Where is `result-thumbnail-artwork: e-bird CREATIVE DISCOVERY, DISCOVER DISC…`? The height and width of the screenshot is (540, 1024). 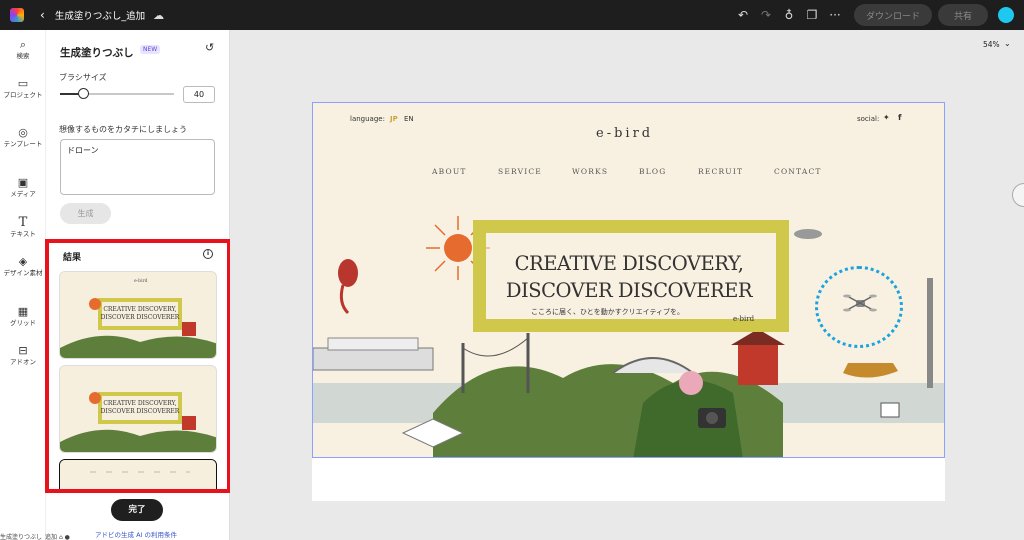 result-thumbnail-artwork: e-bird CREATIVE DISCOVERY, DISCOVER DISC… is located at coordinates (138, 315).